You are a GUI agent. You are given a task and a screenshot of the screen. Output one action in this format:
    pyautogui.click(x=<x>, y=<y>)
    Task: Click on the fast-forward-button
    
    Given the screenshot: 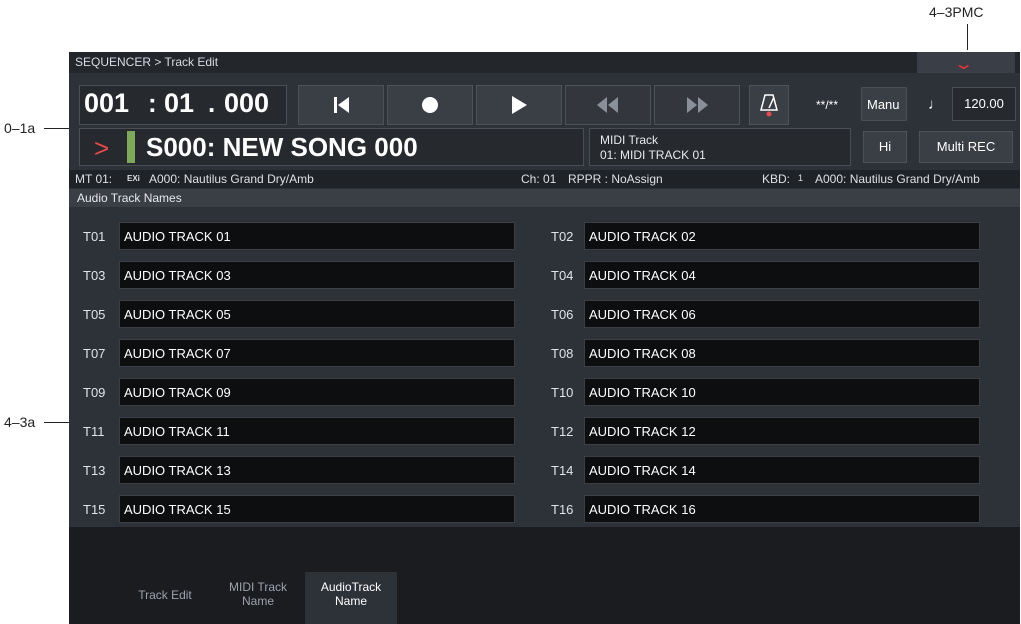 What is the action you would take?
    pyautogui.click(x=697, y=105)
    